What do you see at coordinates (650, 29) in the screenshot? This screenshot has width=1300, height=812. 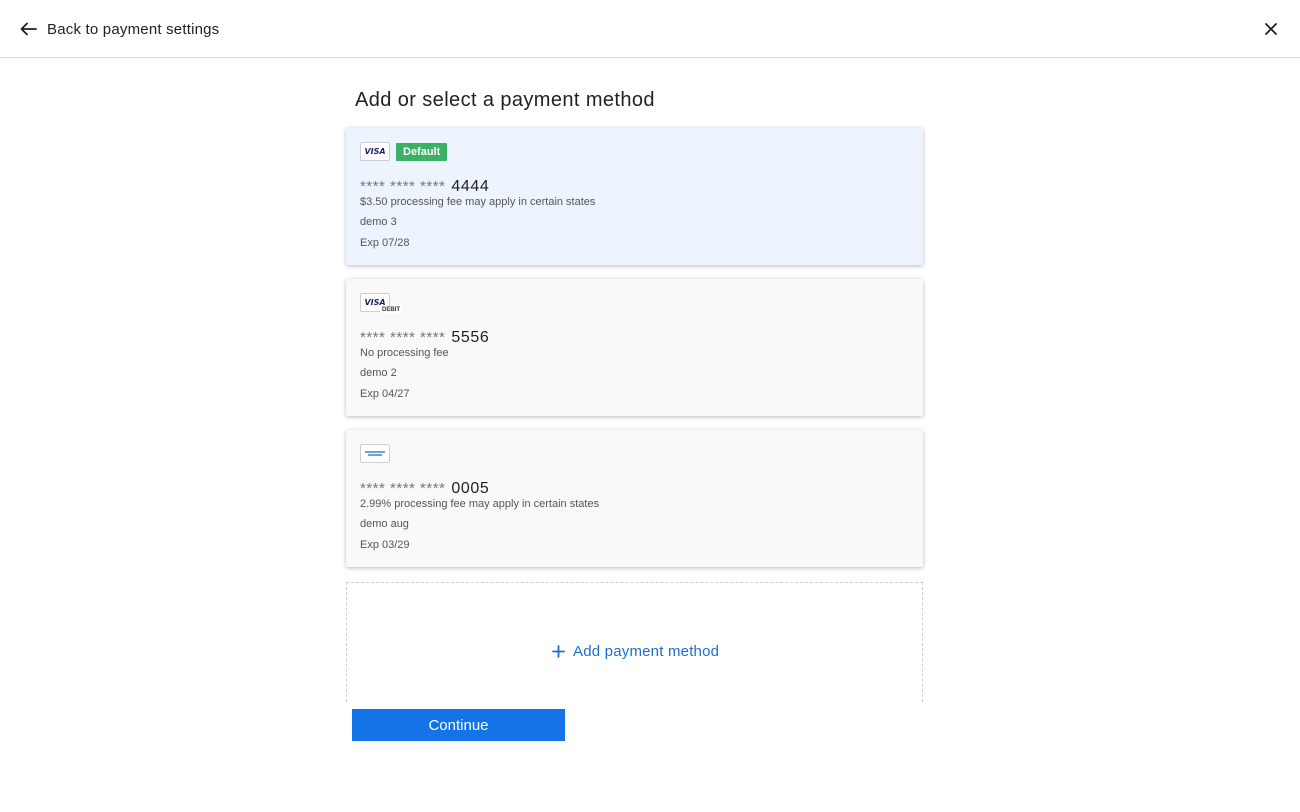 I see `top-bar: Back to payment settings` at bounding box center [650, 29].